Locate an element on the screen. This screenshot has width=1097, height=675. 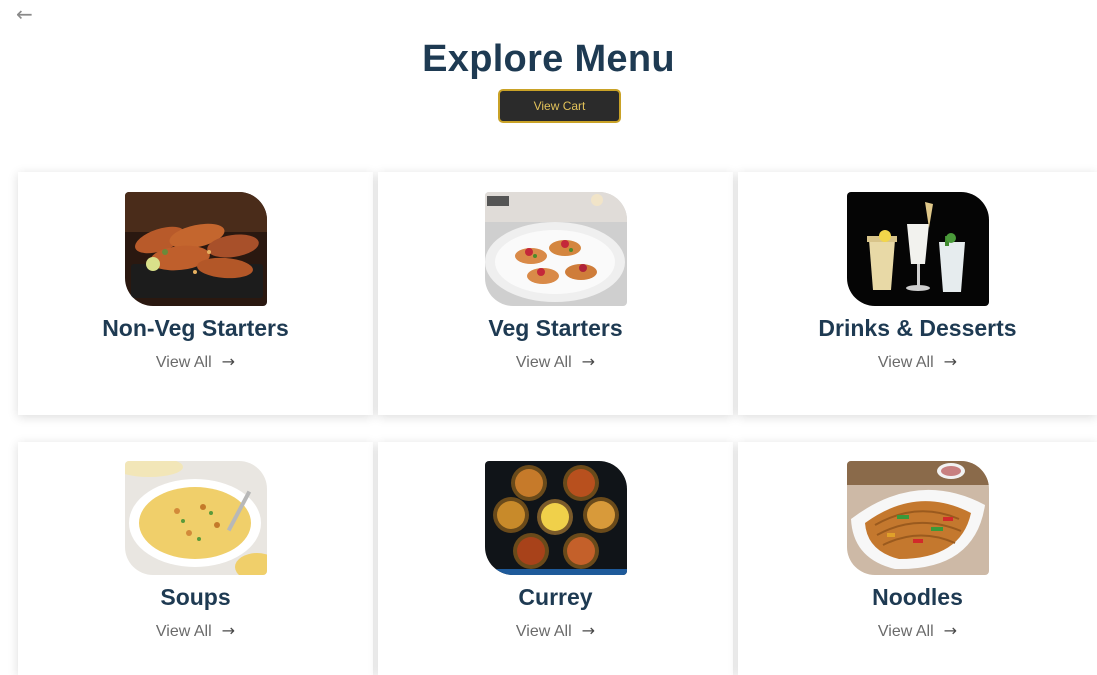
category-card-drinks-desserts: Drinks & Desserts View All → is located at coordinates (917, 293).